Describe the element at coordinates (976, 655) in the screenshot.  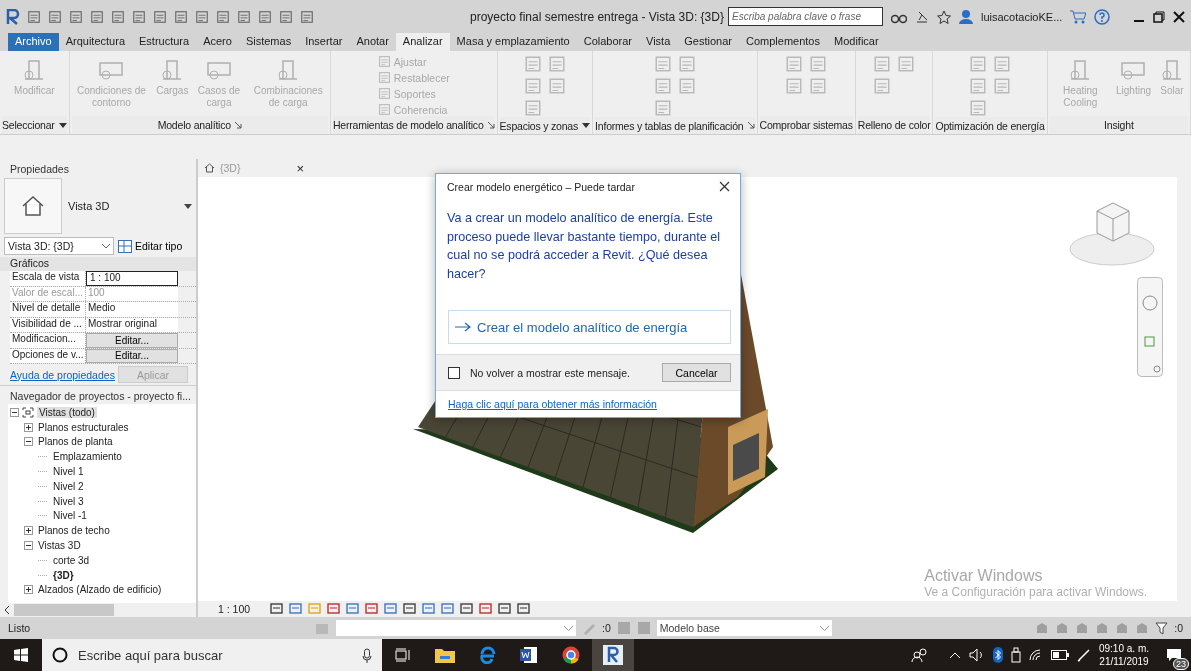
I see `volume-icon` at that location.